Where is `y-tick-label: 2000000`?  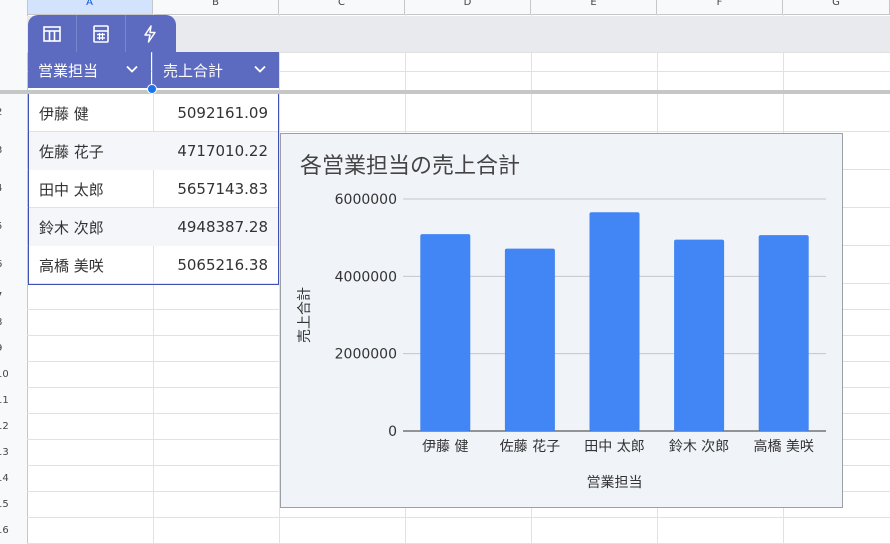 y-tick-label: 2000000 is located at coordinates (366, 355).